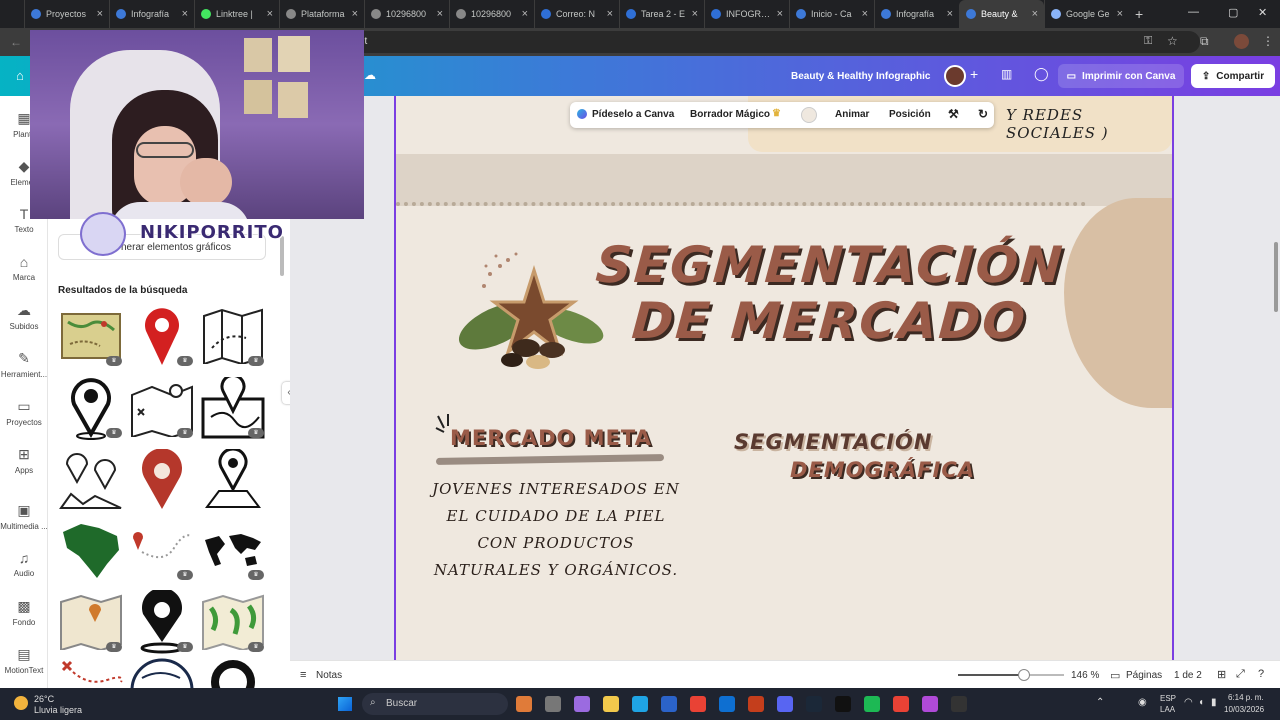 This screenshot has width=1280, height=720. What do you see at coordinates (741, 204) in the screenshot?
I see `dotted-divider` at bounding box center [741, 204].